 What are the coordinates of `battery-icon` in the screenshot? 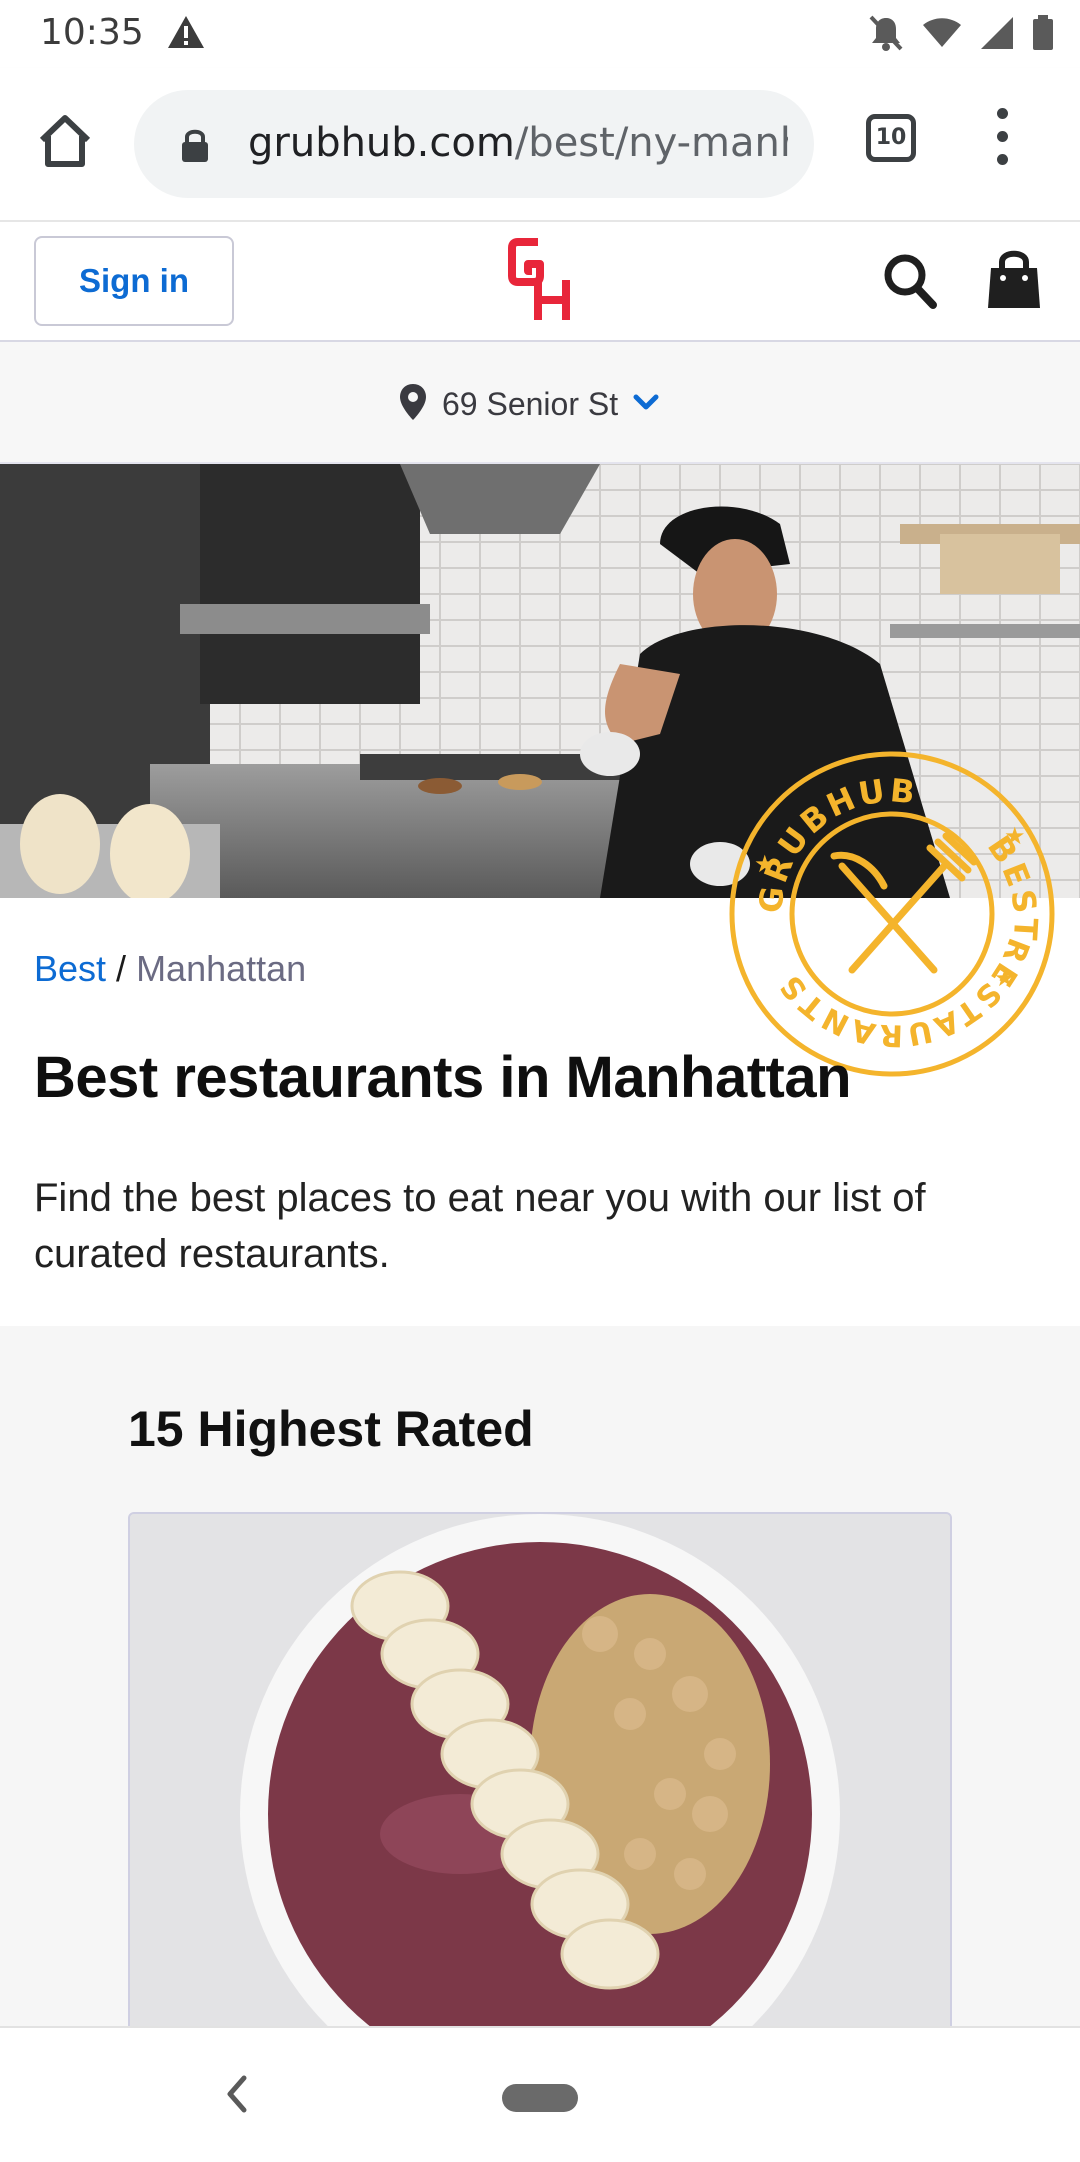 It's located at (1043, 35).